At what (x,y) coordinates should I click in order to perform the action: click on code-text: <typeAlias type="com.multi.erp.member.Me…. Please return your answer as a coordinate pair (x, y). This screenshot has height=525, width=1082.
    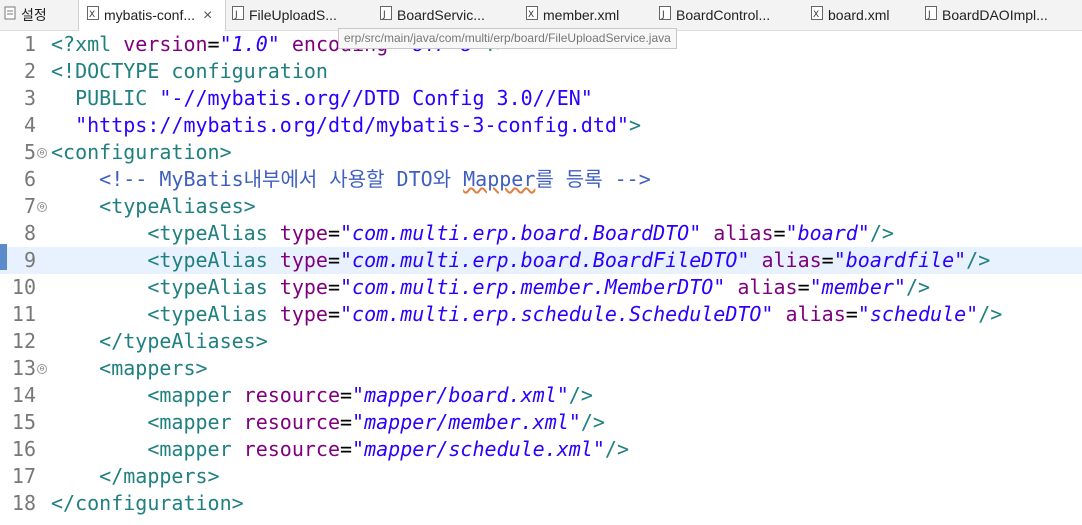
    Looking at the image, I should click on (491, 287).